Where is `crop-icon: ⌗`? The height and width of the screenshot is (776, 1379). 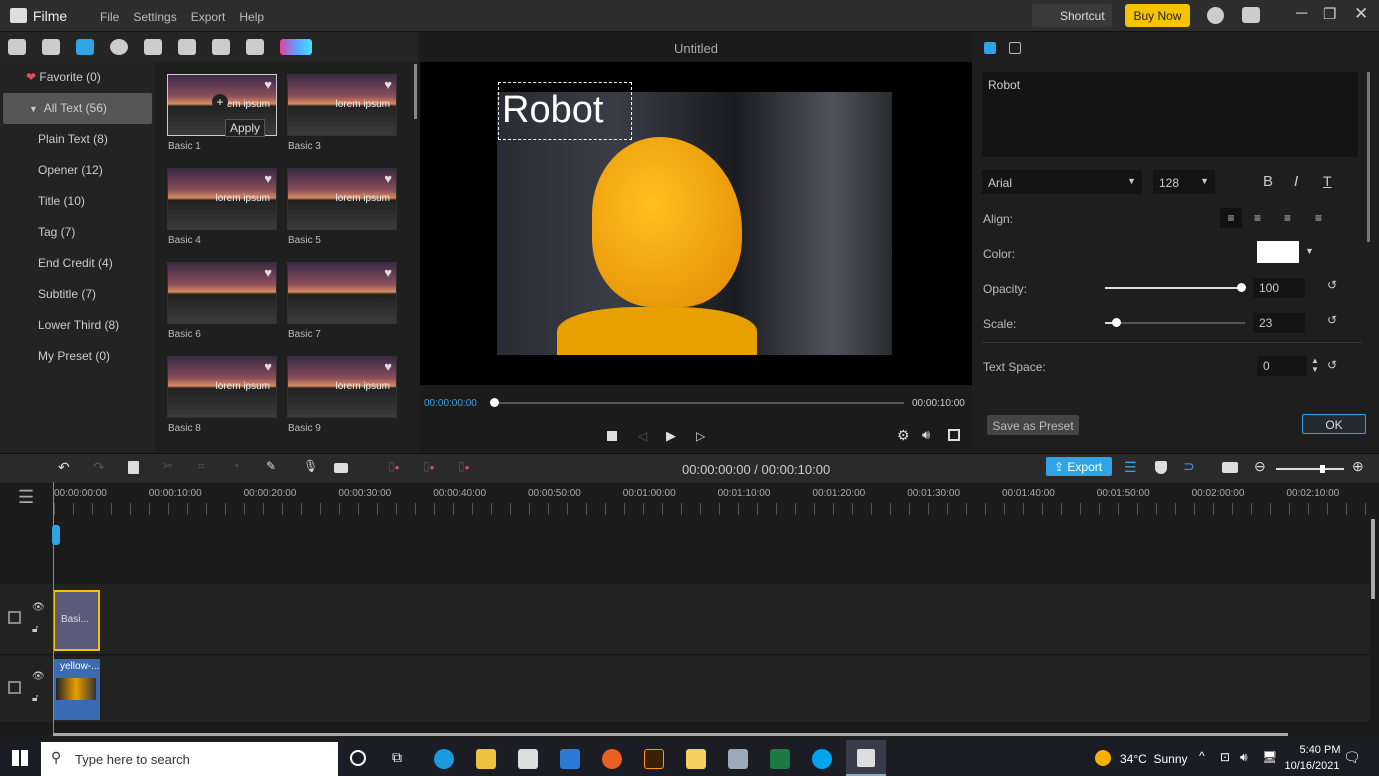 crop-icon: ⌗ is located at coordinates (201, 466).